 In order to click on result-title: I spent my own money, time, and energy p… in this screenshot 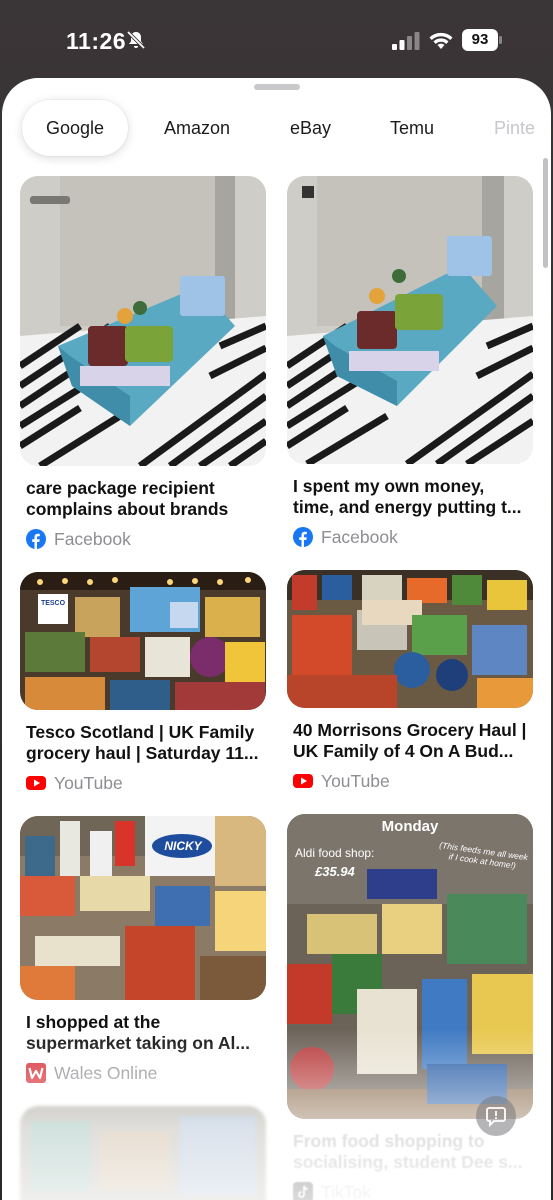, I will do `click(407, 497)`.